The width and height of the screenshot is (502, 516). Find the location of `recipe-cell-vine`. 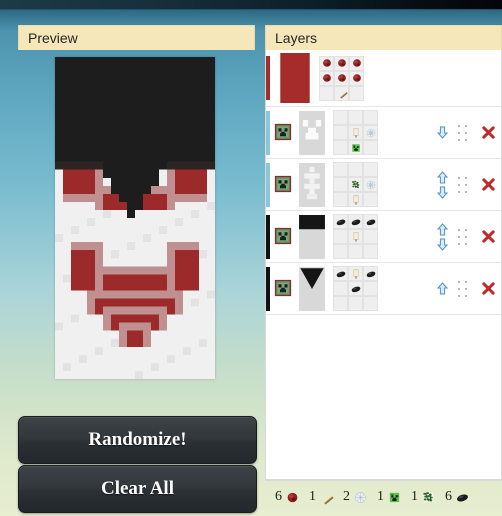

recipe-cell-vine is located at coordinates (355, 184).